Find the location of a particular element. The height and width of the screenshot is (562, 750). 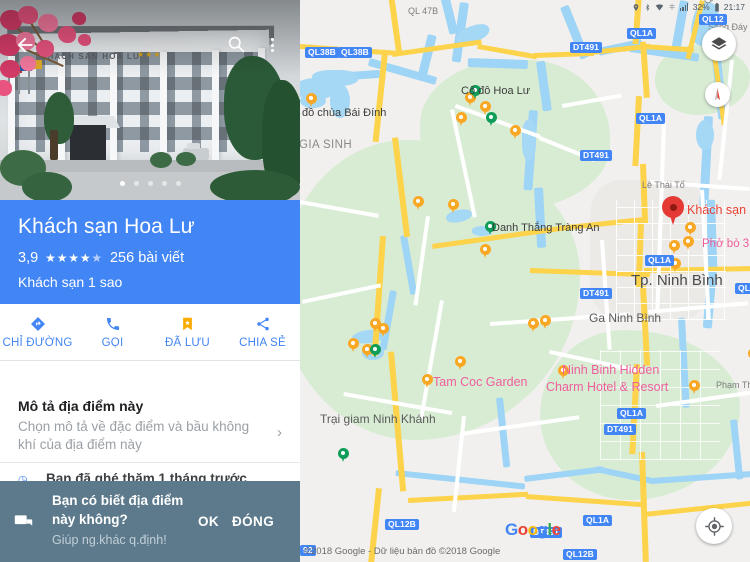

map-road-shield: QL12 is located at coordinates (713, 20).